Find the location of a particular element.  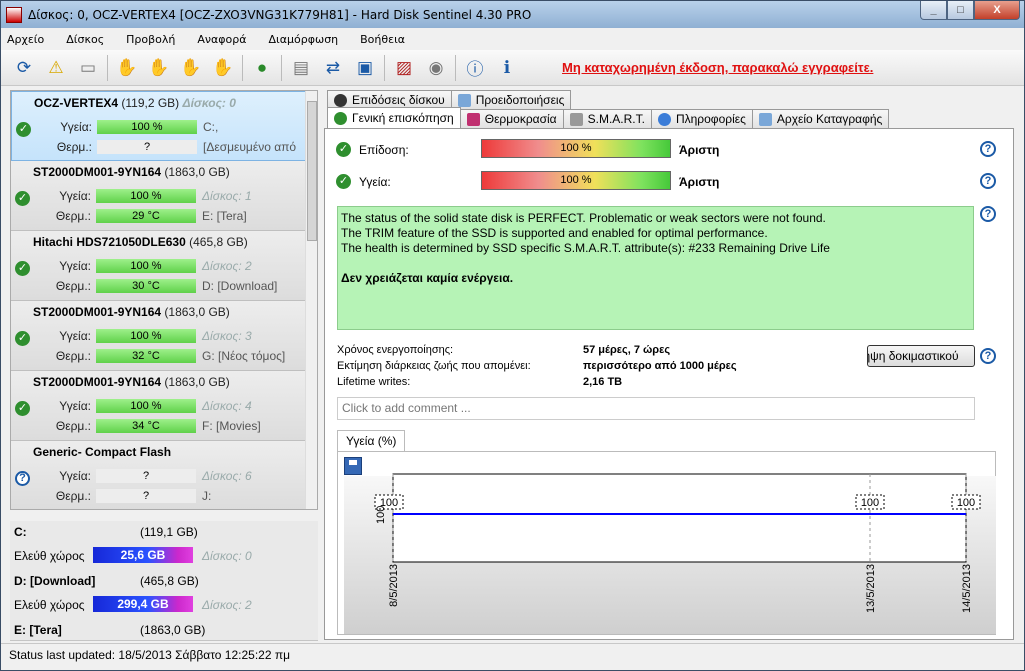

document-icon: ▤ is located at coordinates (301, 68).